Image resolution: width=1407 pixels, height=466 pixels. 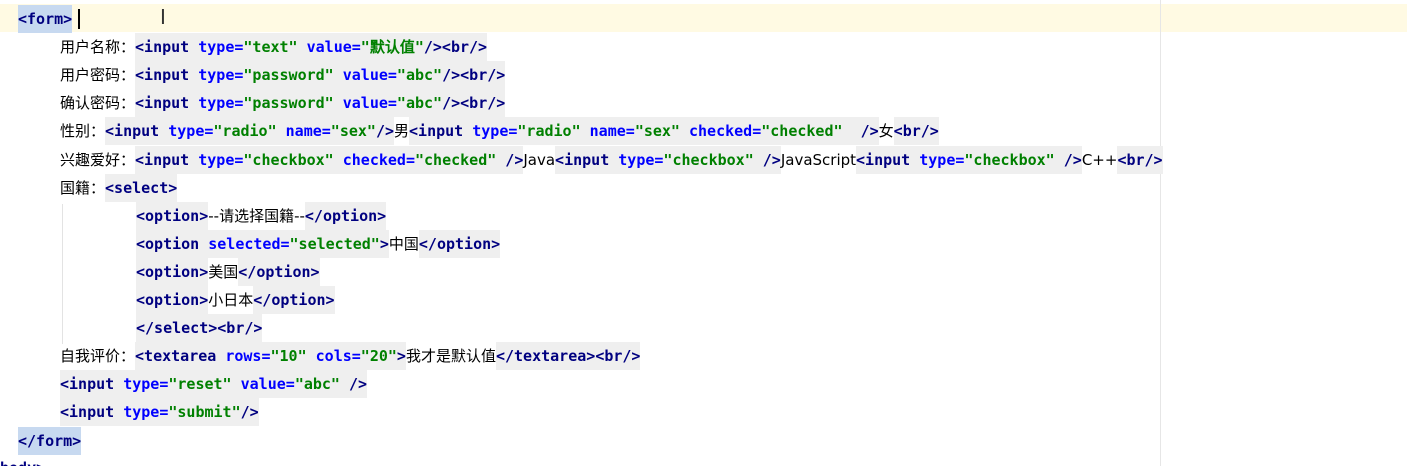 I want to click on code-line: <form>, so click(x=45, y=19).